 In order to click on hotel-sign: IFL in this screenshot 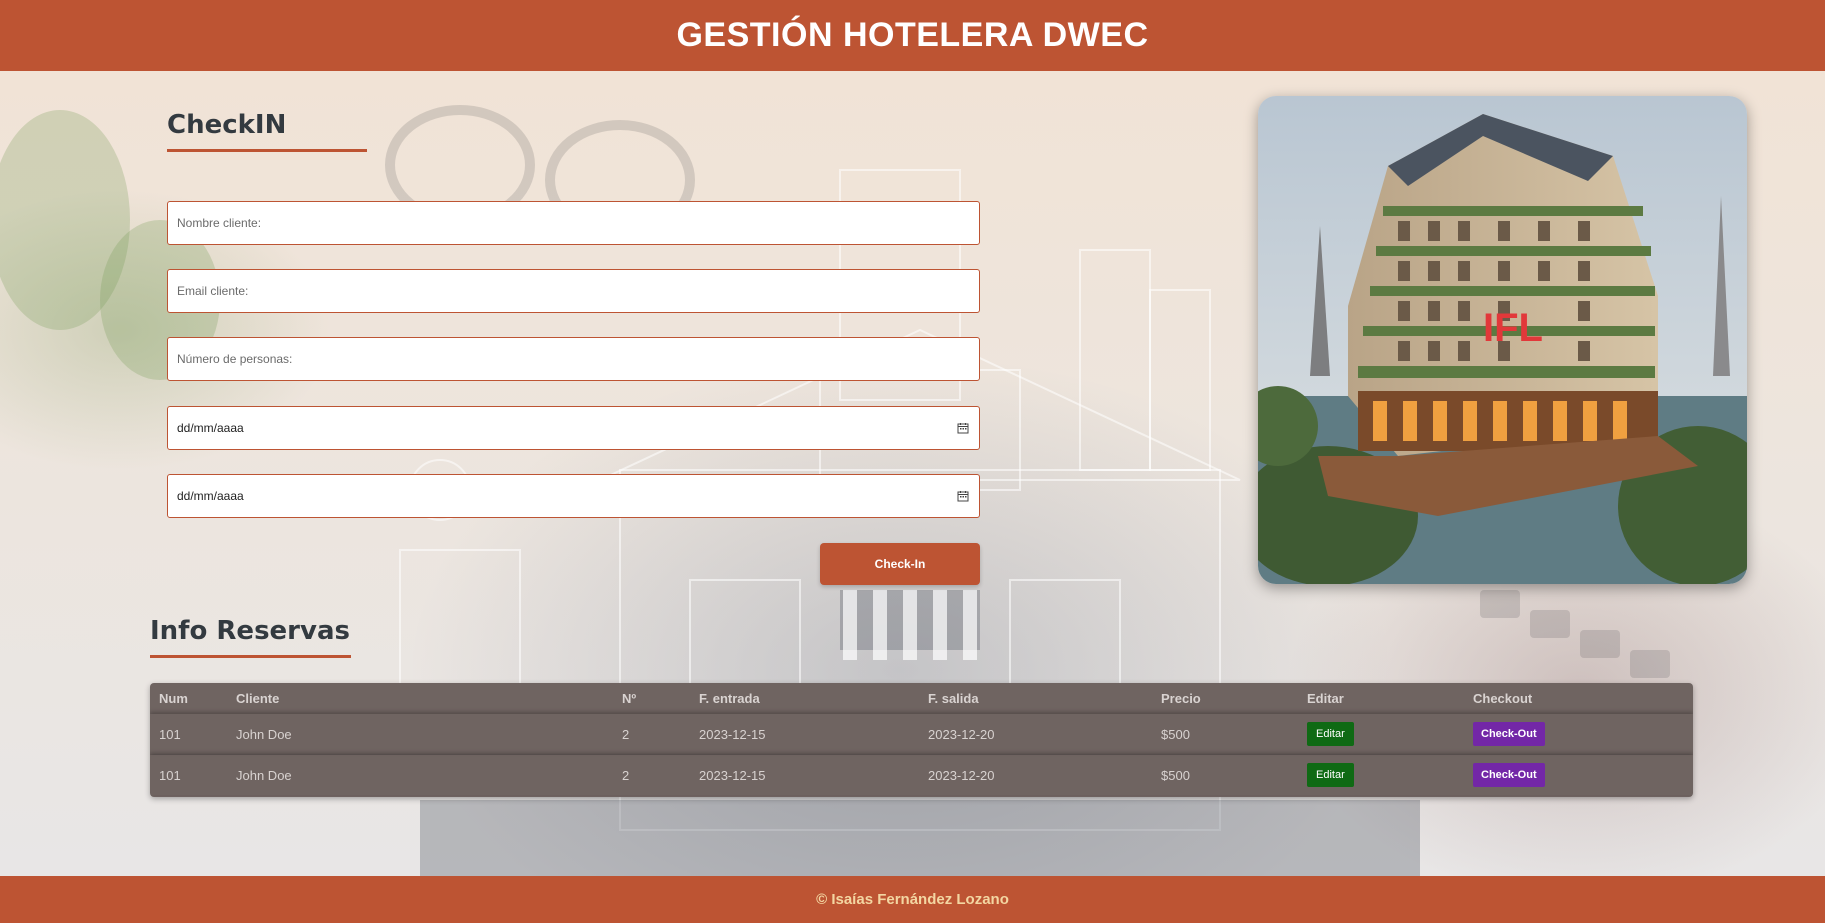, I will do `click(1513, 328)`.